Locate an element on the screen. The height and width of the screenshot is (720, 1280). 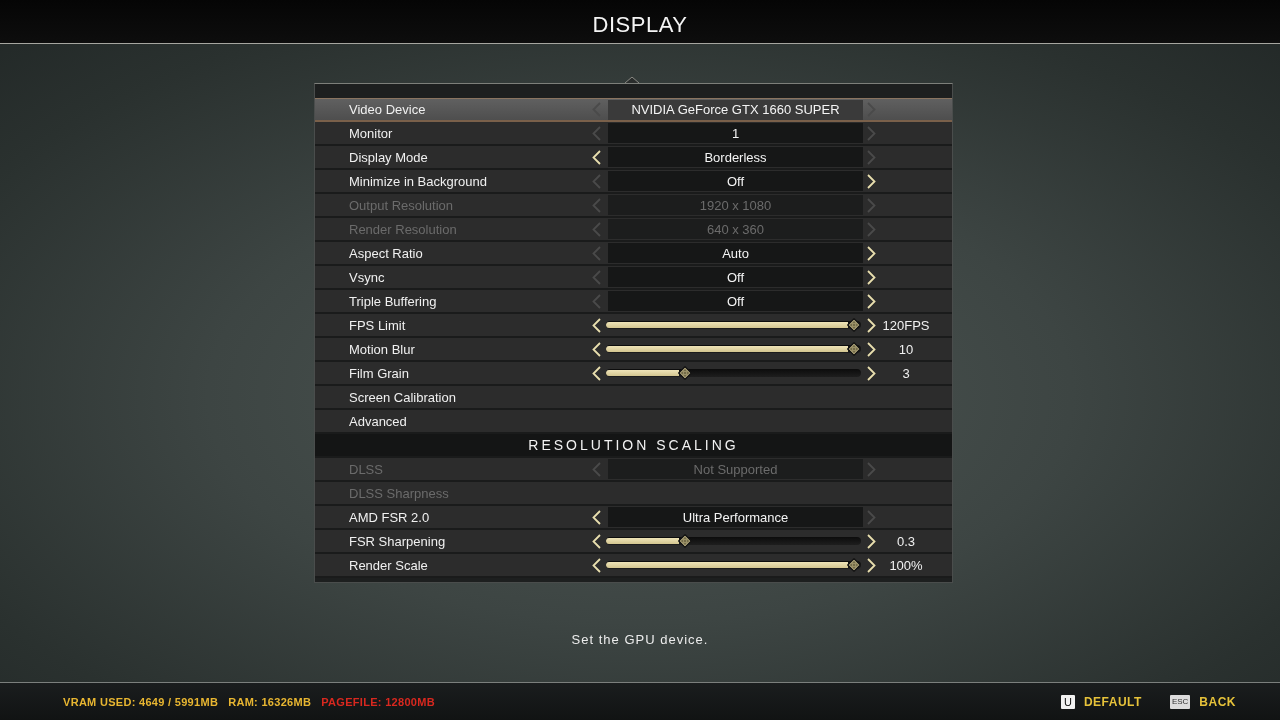
settings-row: FSR Sharpening 0.3 is located at coordinates (633, 542).